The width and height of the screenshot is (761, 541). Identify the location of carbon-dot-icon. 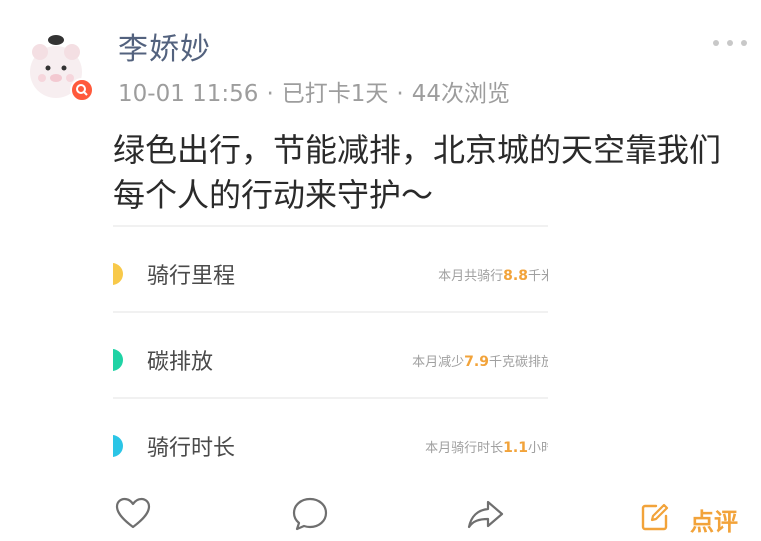
(118, 360).